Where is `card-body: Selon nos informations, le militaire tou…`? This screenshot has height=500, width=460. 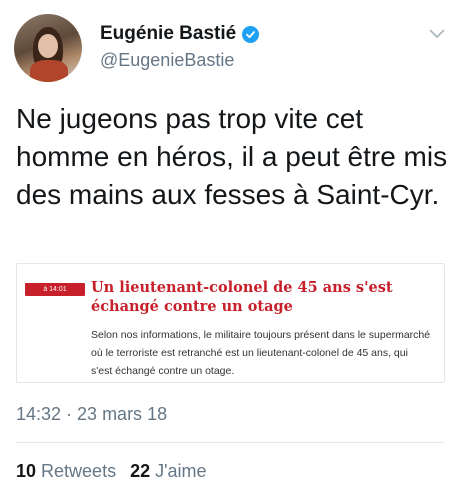 card-body: Selon nos informations, le militaire tou… is located at coordinates (261, 353).